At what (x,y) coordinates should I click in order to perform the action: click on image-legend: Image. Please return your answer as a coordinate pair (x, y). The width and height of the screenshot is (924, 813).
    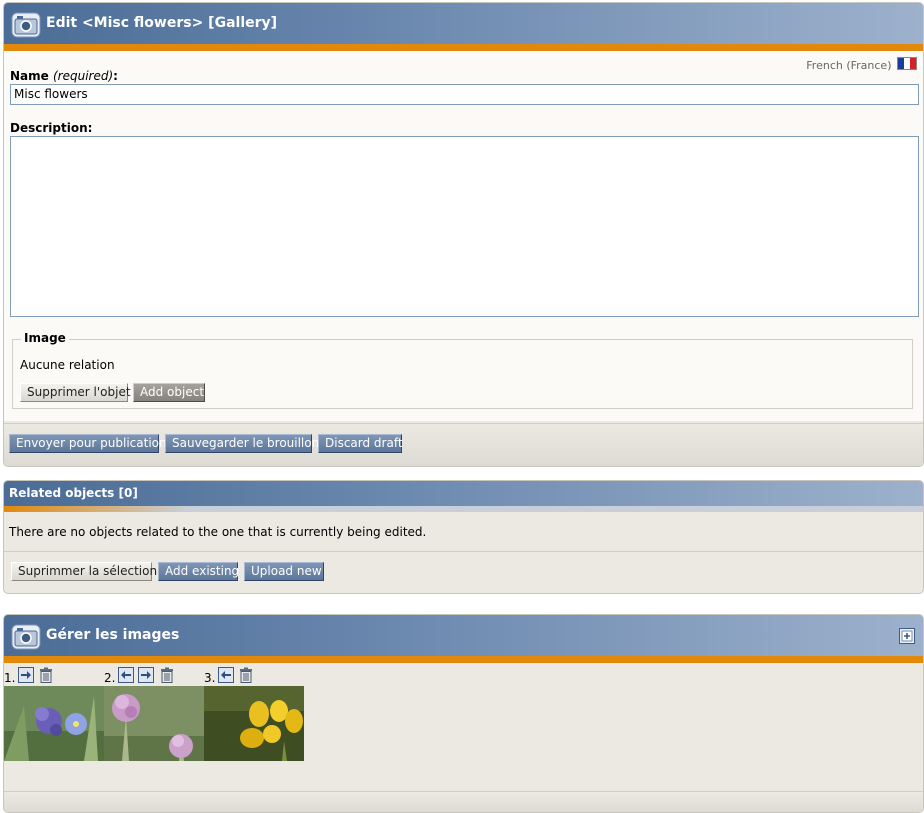
    Looking at the image, I should click on (45, 338).